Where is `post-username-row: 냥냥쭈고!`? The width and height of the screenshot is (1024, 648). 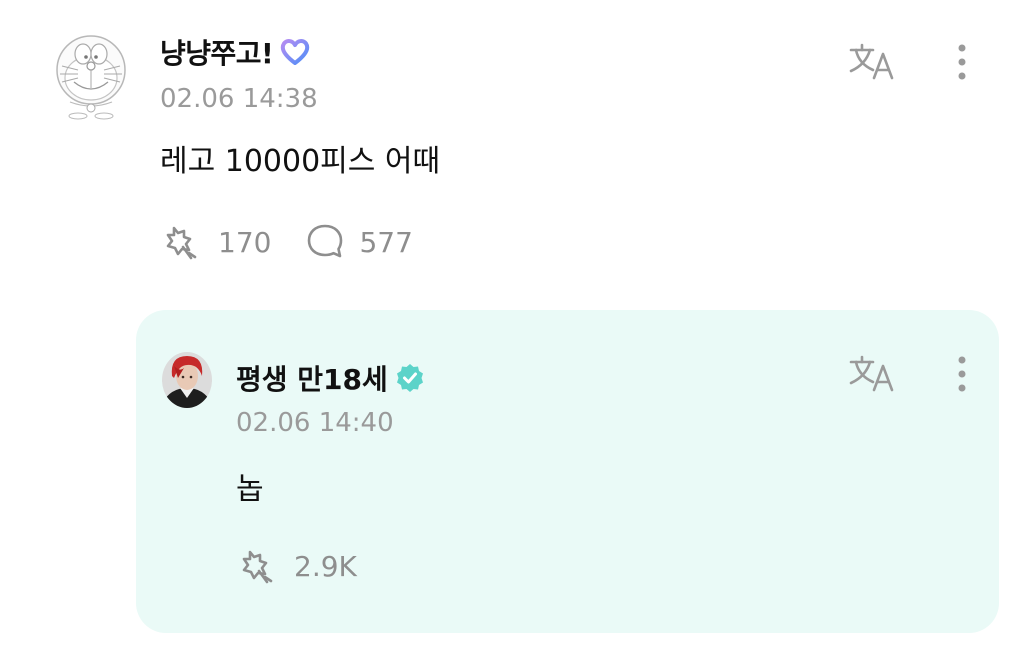
post-username-row: 냥냥쭈고! is located at coordinates (235, 52).